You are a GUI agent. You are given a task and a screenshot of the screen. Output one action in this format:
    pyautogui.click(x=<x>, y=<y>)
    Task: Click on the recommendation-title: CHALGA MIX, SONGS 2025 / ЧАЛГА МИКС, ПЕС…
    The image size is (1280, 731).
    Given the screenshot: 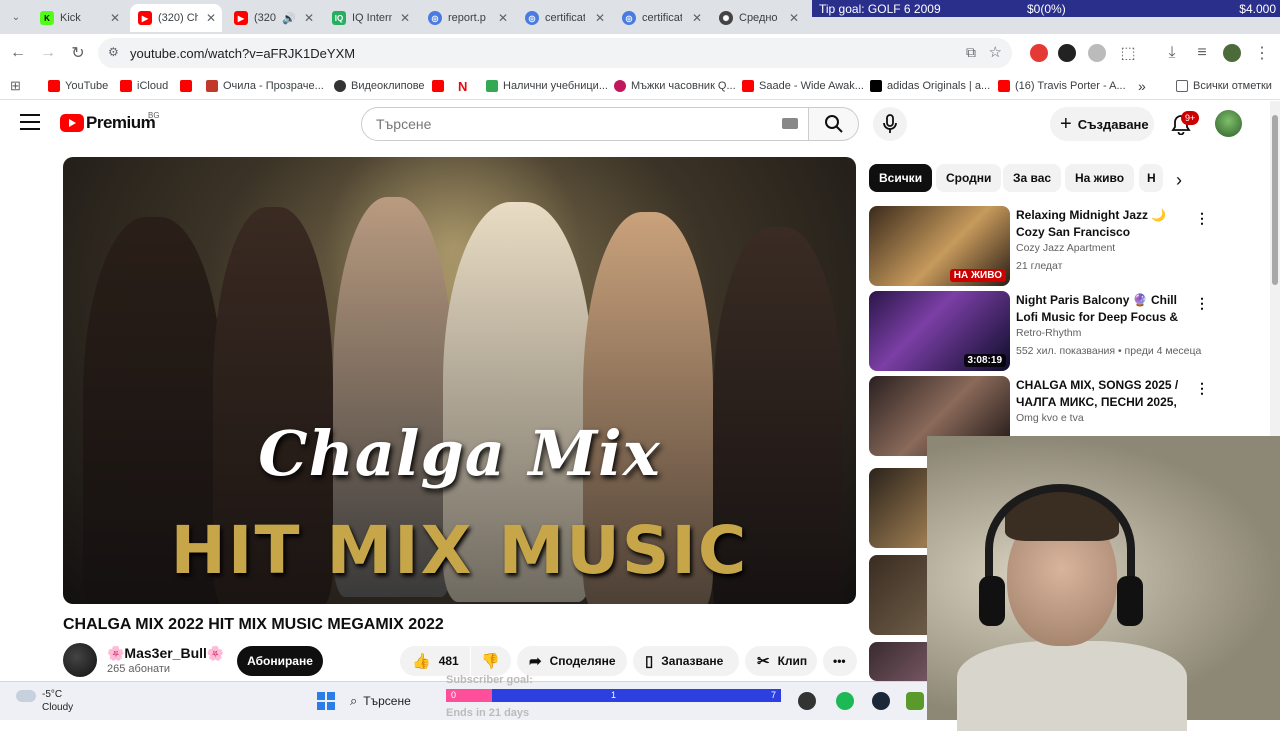 What is the action you would take?
    pyautogui.click(x=1101, y=394)
    